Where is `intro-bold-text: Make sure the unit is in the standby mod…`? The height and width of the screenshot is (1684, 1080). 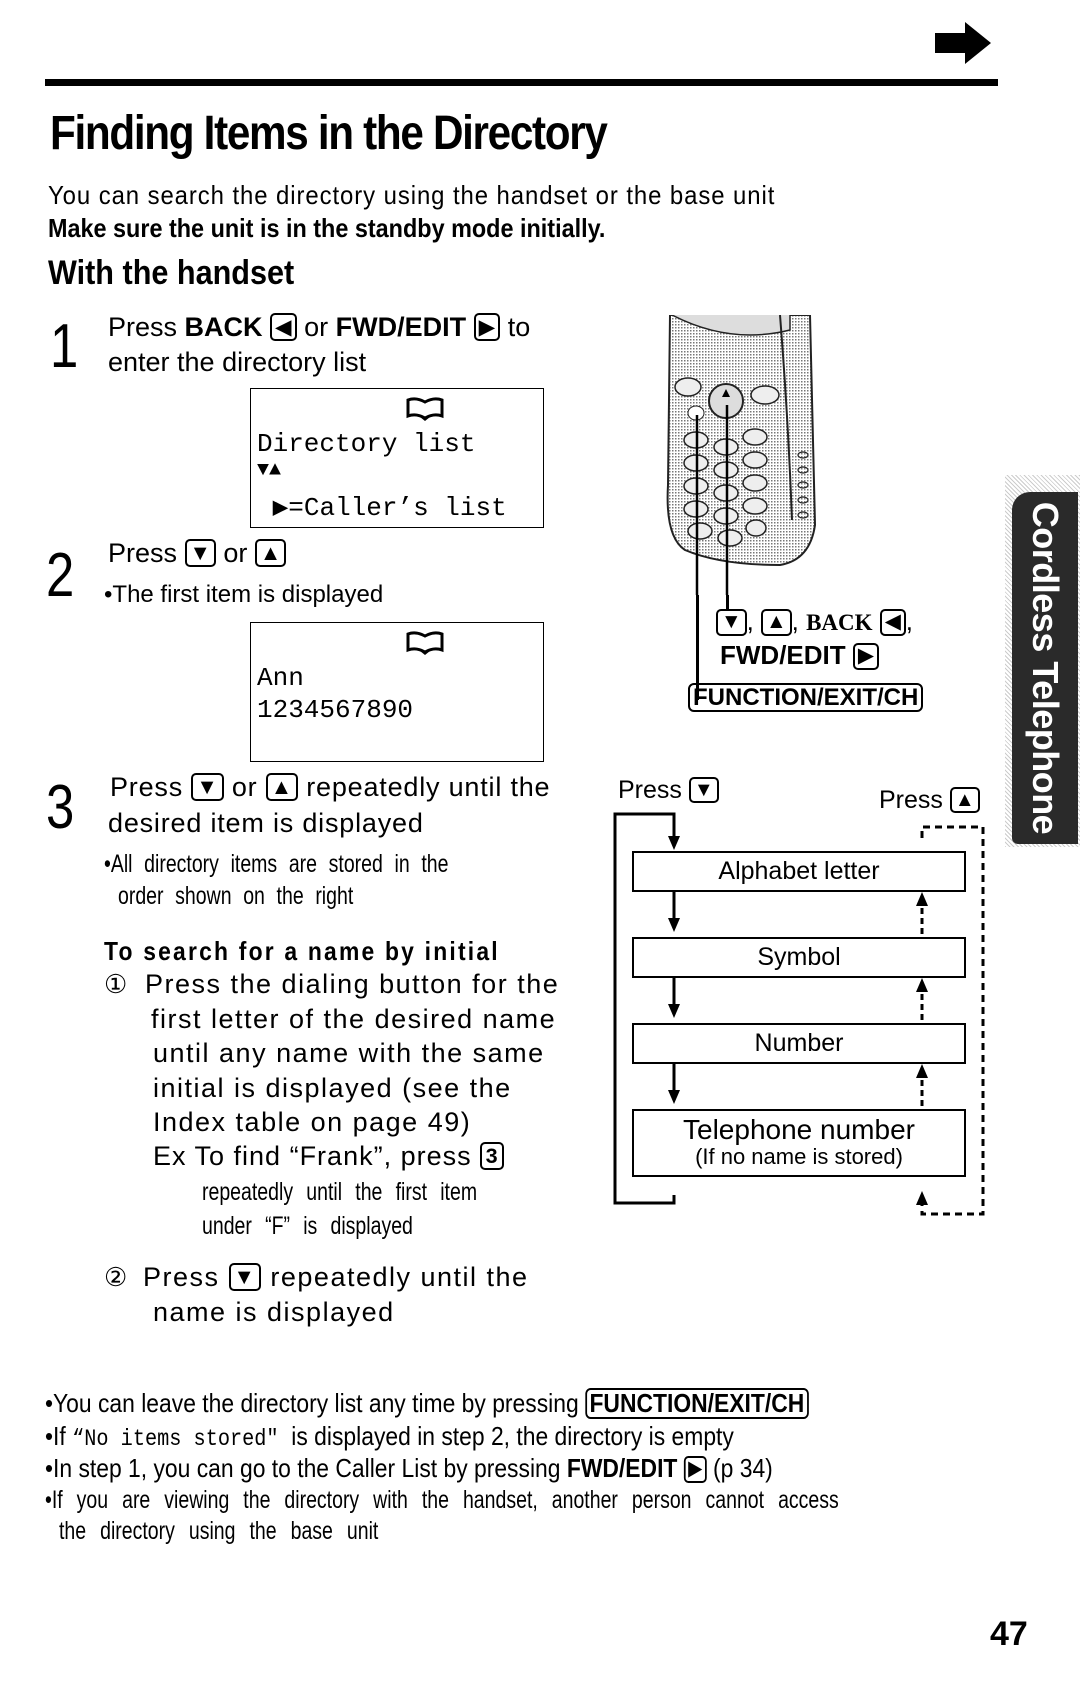
intro-bold-text: Make sure the unit is in the standby mod… is located at coordinates (327, 228).